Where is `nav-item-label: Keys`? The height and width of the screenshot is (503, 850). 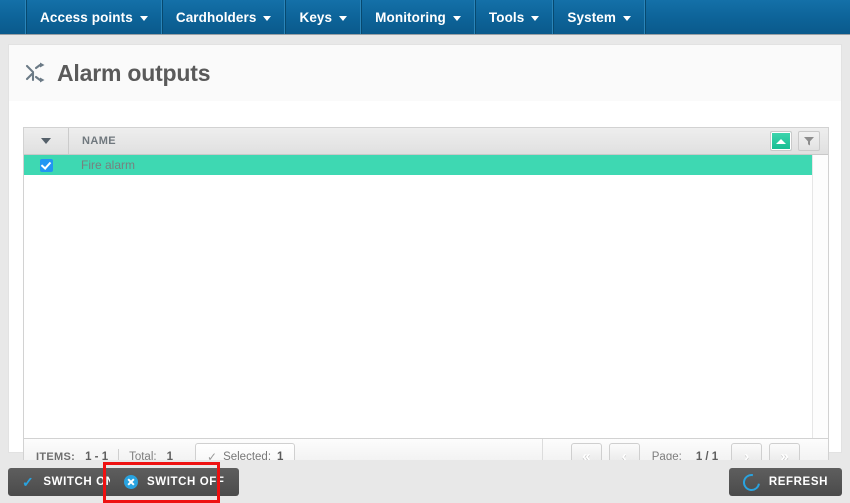 nav-item-label: Keys is located at coordinates (316, 17).